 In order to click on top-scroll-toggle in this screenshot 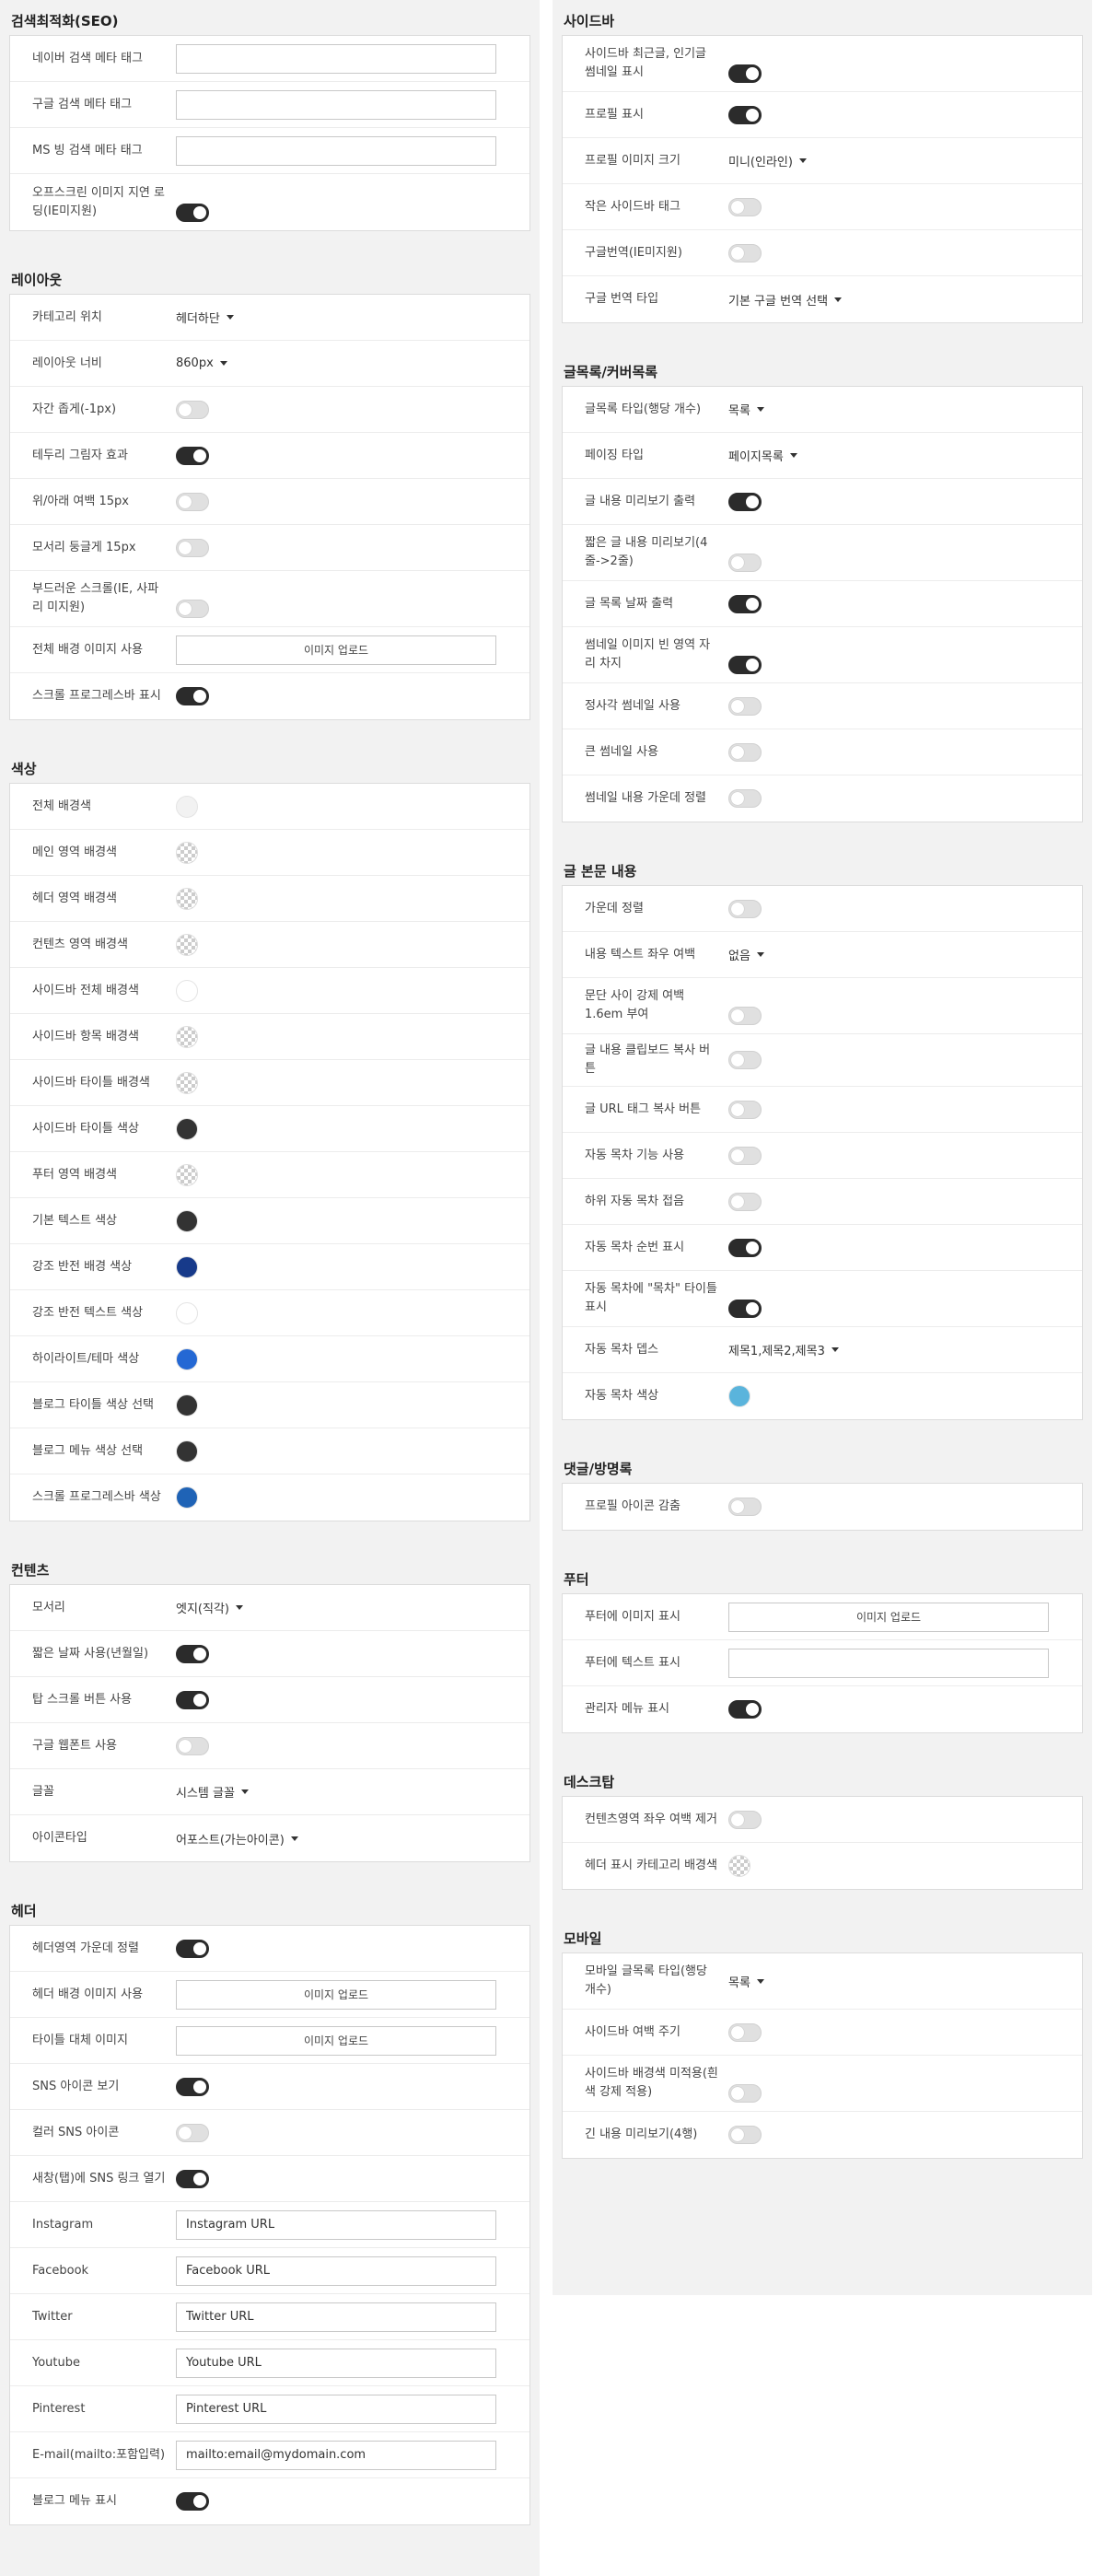, I will do `click(192, 1699)`.